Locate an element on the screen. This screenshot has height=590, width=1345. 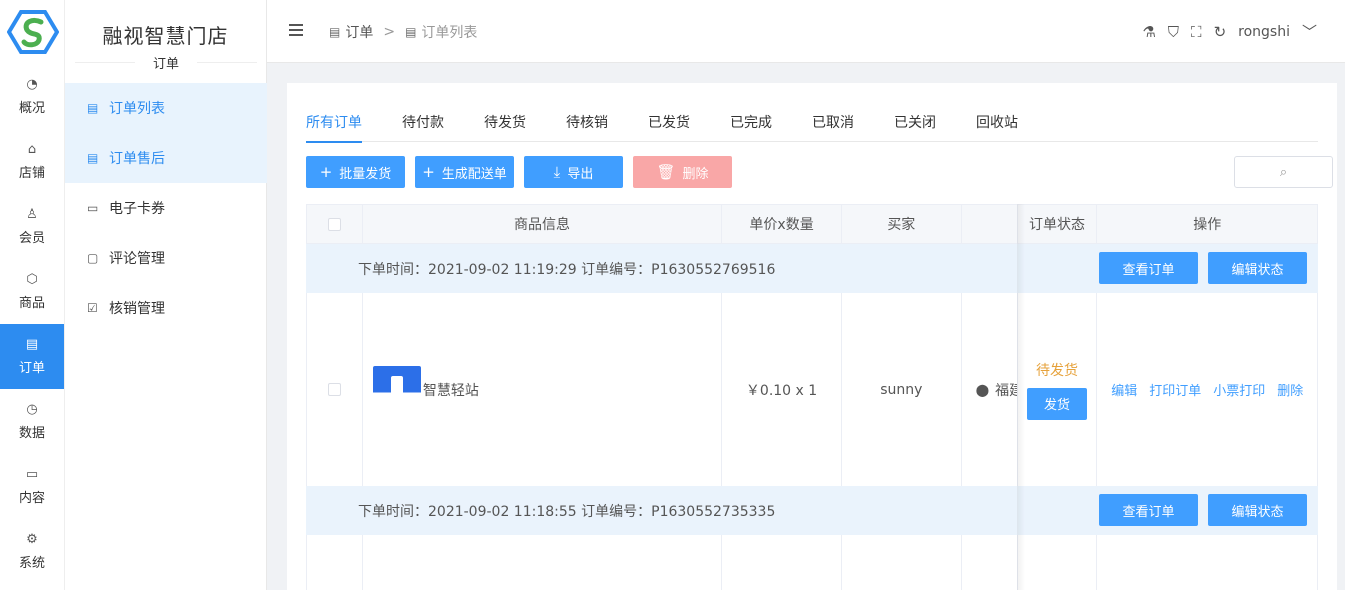
product-thumbnail is located at coordinates (396, 389).